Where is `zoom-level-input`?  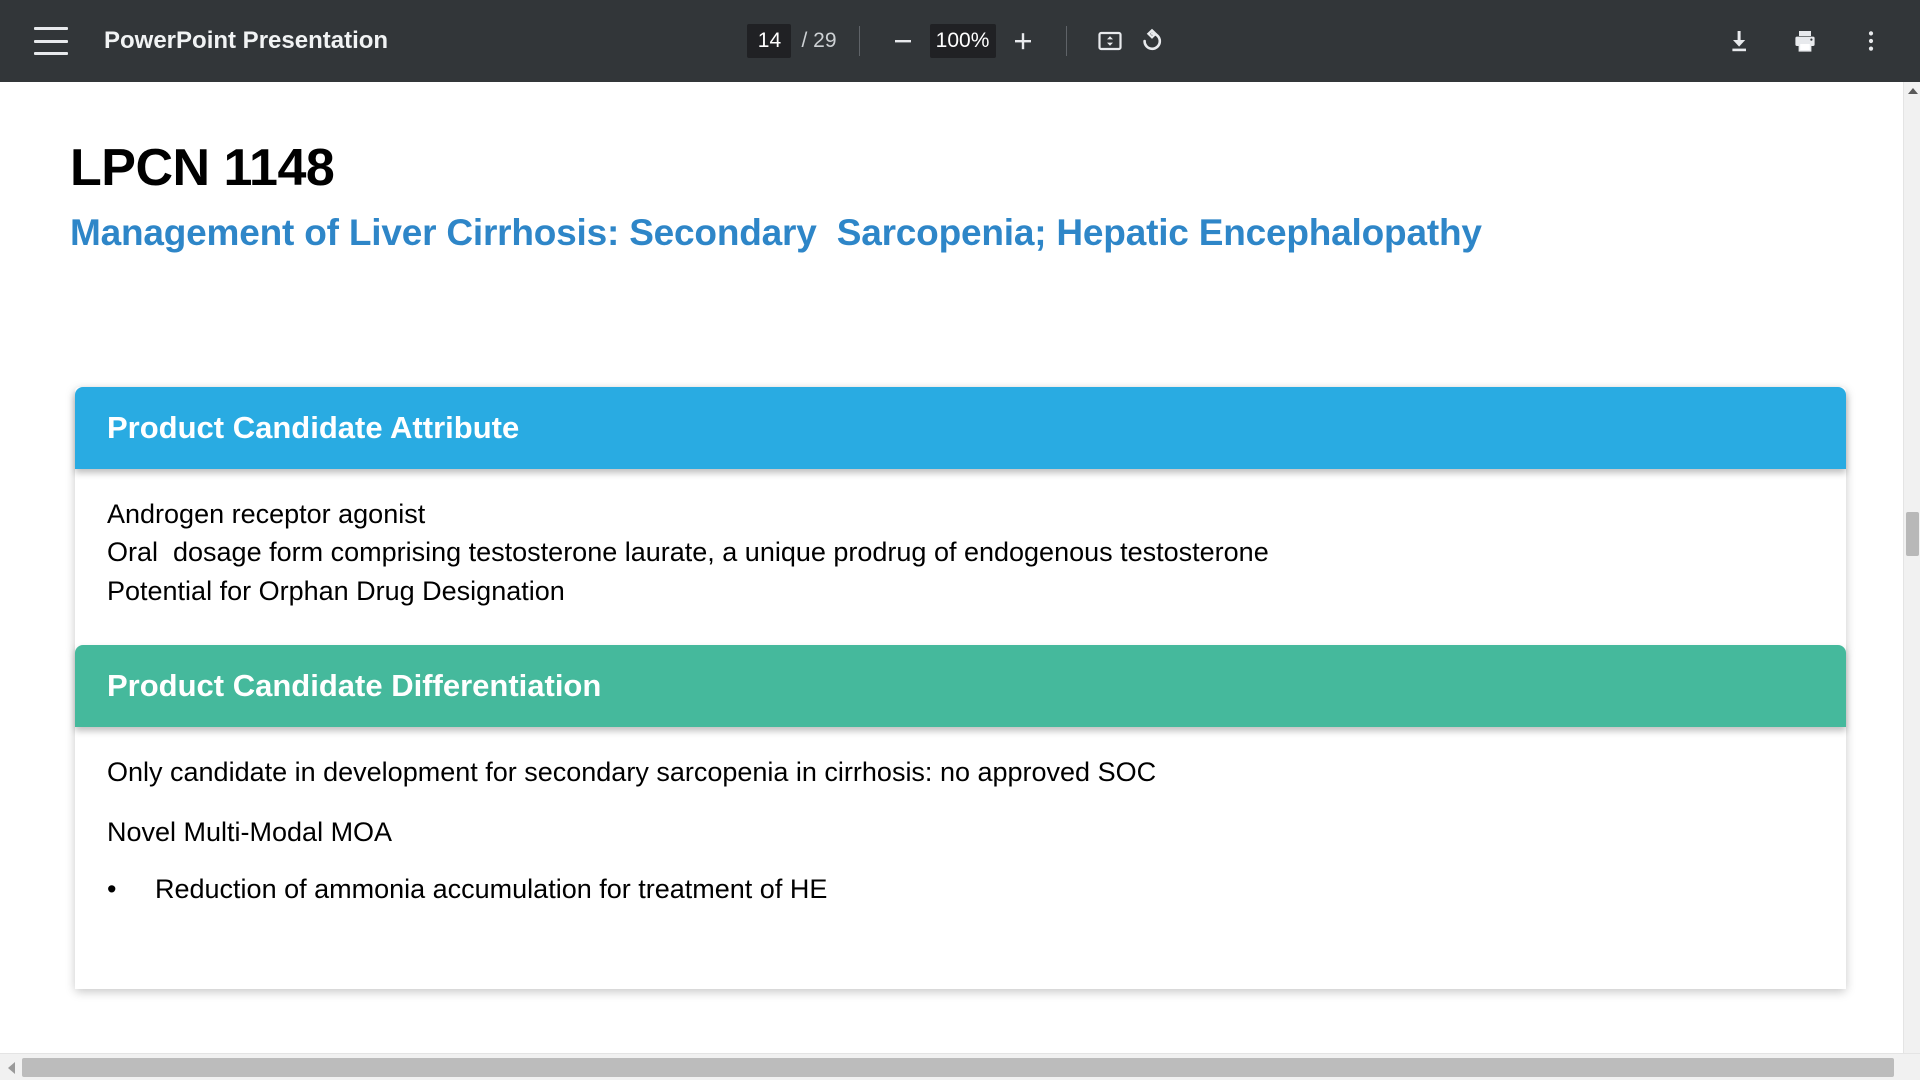
zoom-level-input is located at coordinates (963, 41).